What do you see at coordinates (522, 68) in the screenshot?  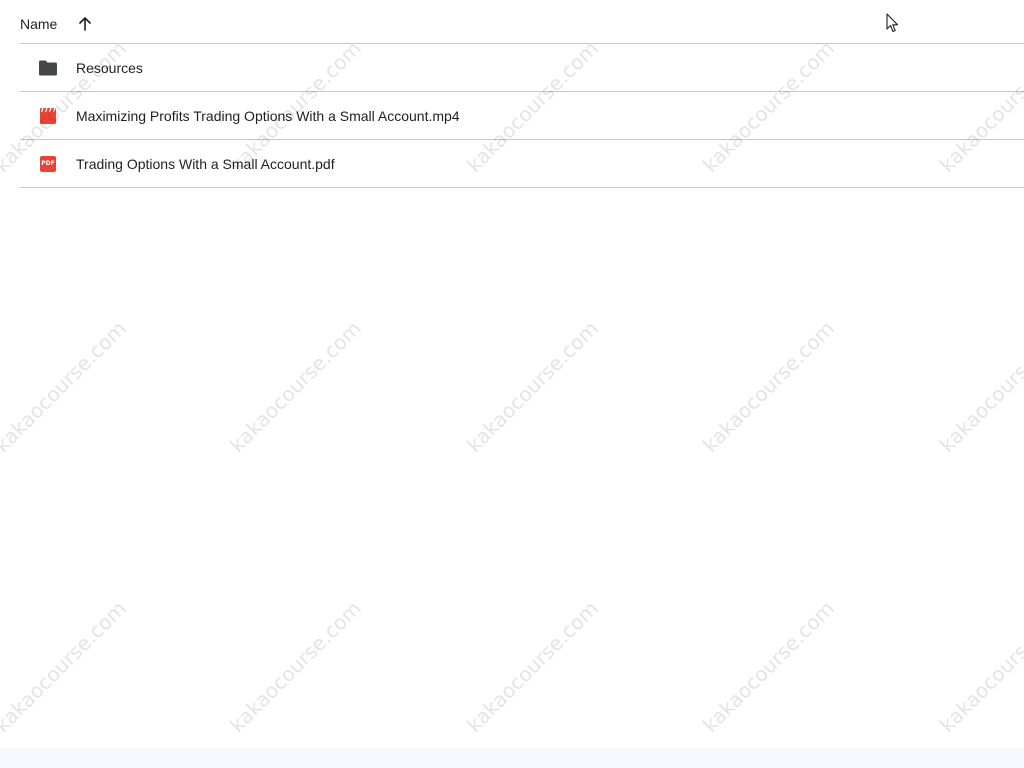 I see `file-row-folder: Resources` at bounding box center [522, 68].